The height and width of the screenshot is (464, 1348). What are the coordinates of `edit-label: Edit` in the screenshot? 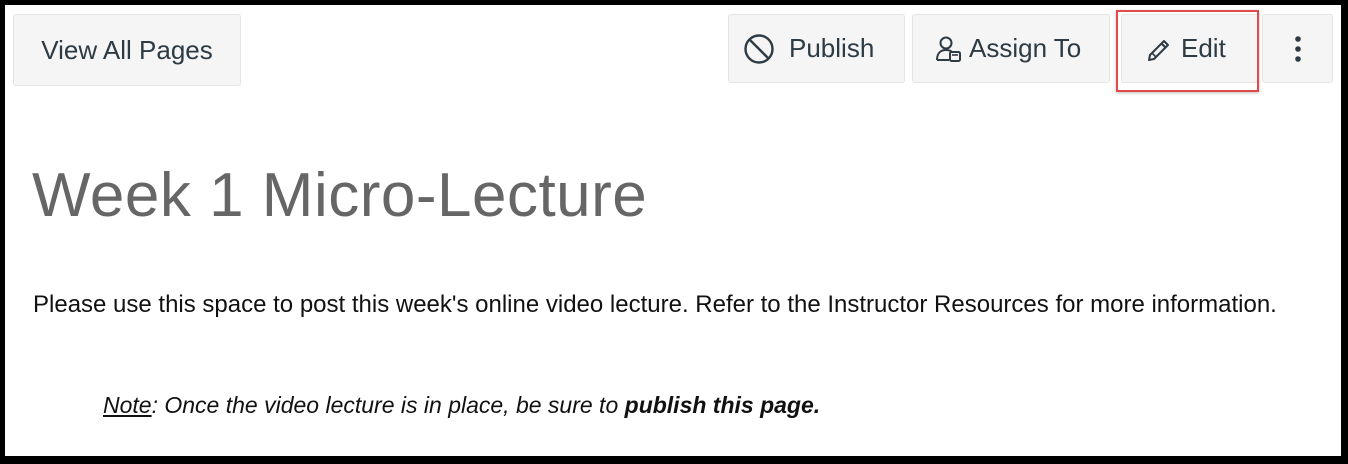 It's located at (1203, 48).